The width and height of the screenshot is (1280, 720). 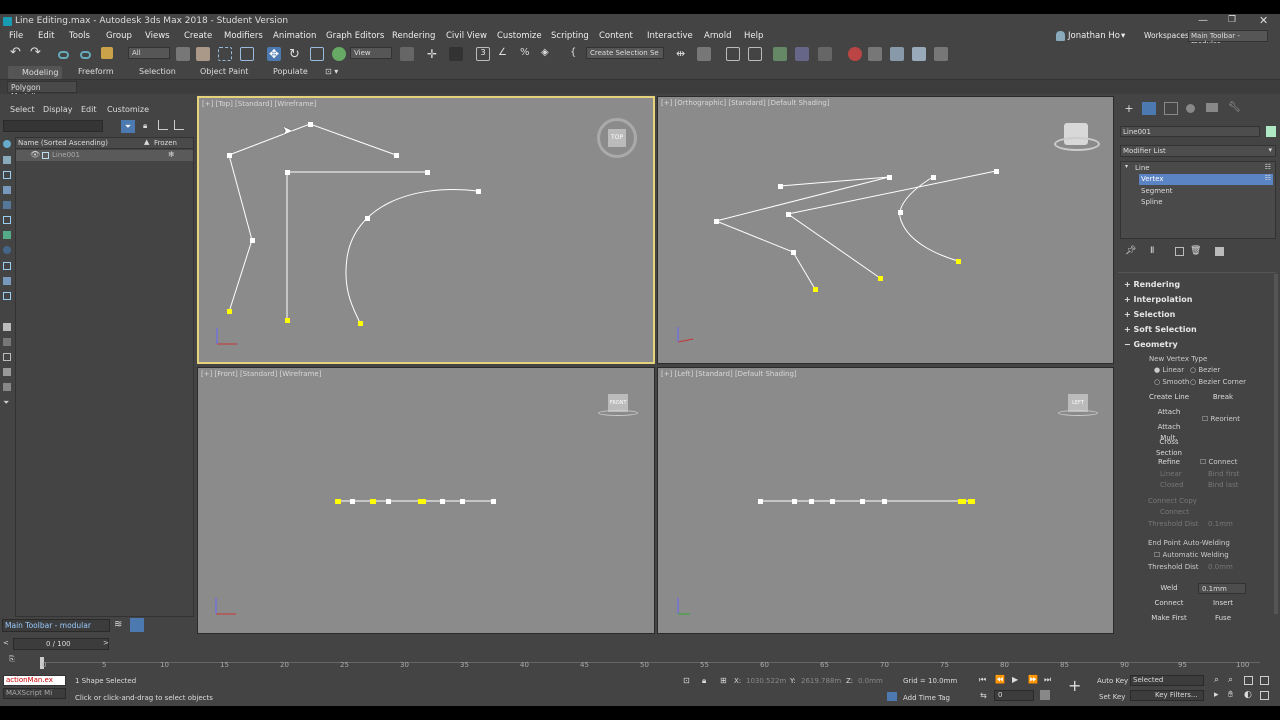 I want to click on command-panel-scrollbar, so click(x=1276, y=444).